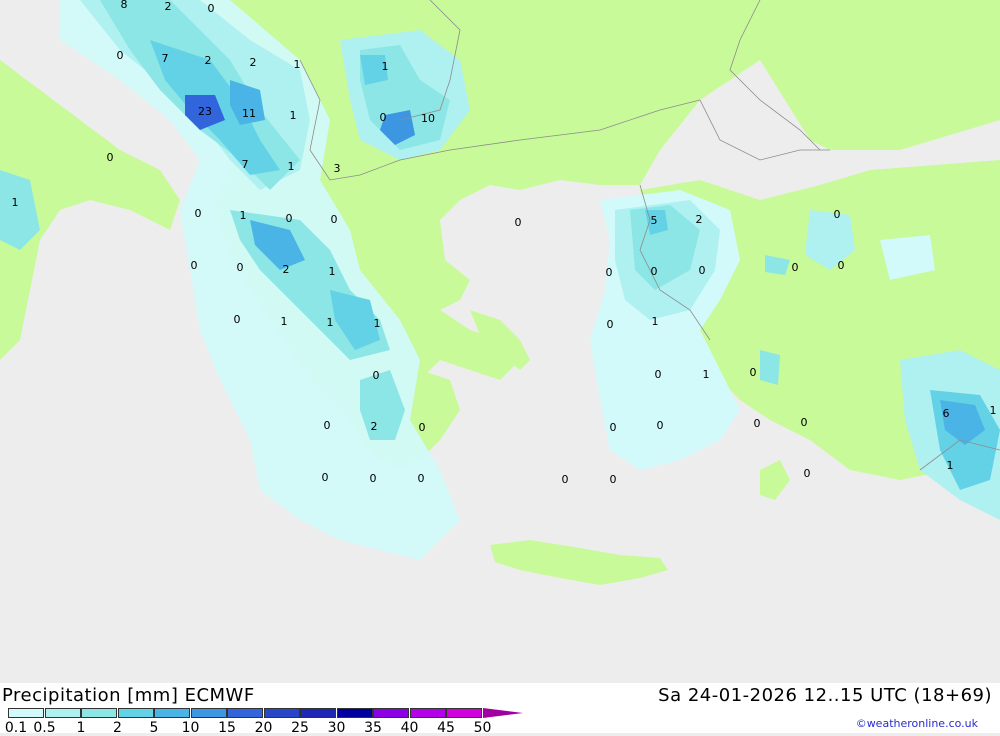 The image size is (1000, 736). What do you see at coordinates (81, 728) in the screenshot?
I see `legend-tick-label: 1` at bounding box center [81, 728].